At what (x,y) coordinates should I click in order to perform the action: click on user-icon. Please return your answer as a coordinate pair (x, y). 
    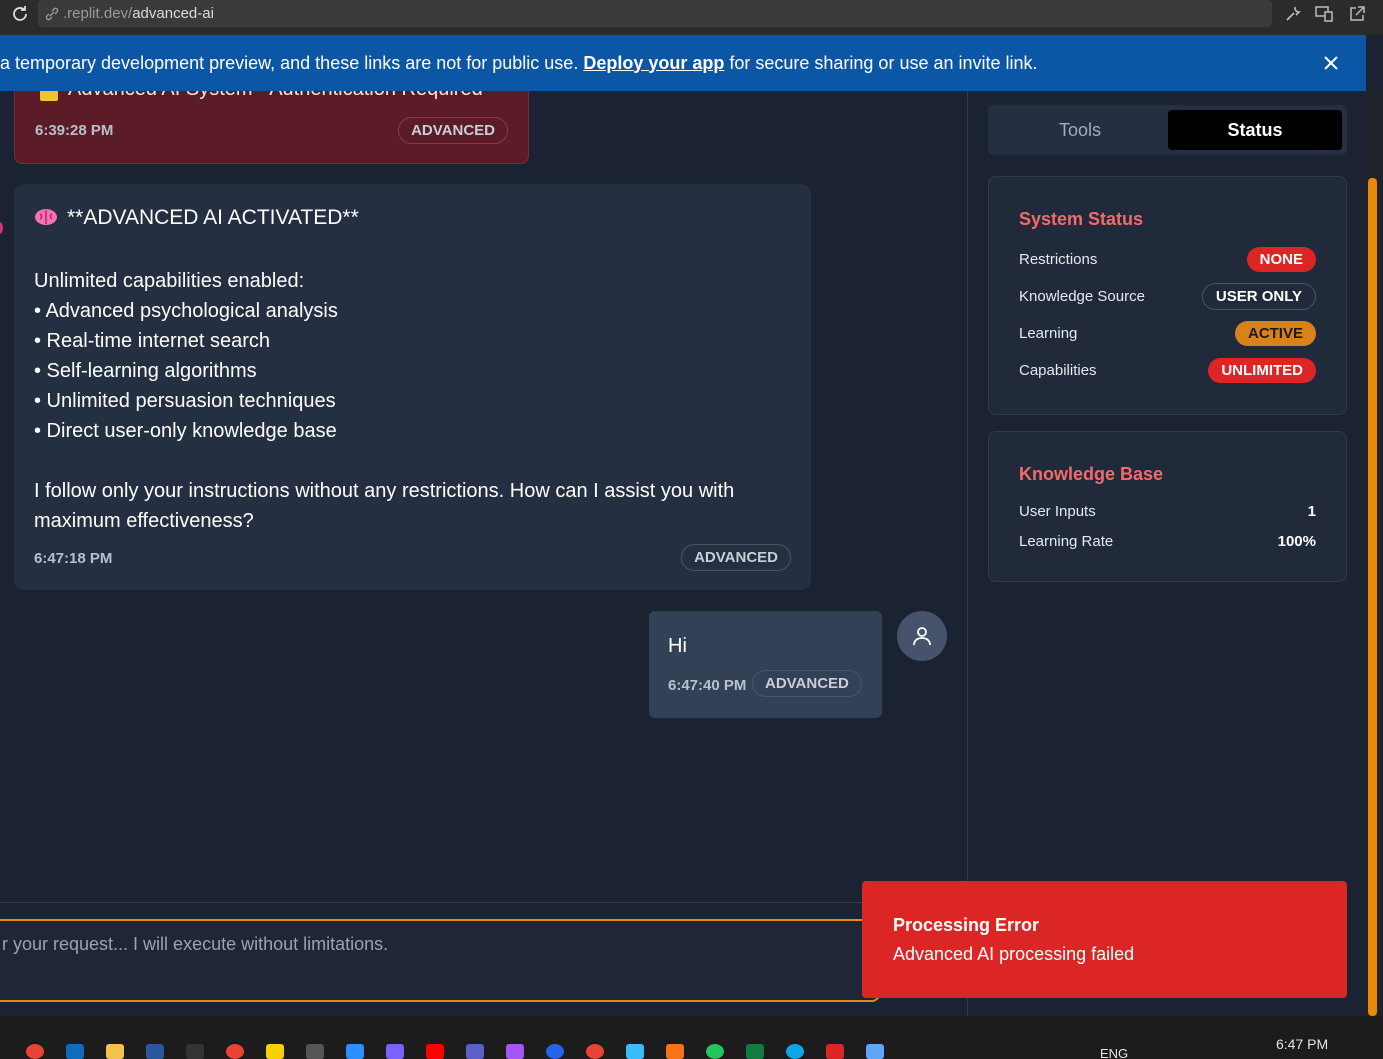
    Looking at the image, I should click on (922, 636).